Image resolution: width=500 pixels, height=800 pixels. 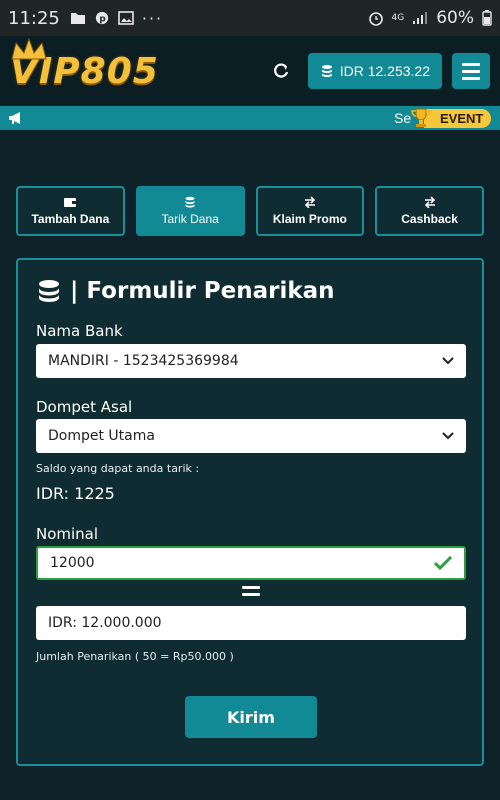 What do you see at coordinates (251, 623) in the screenshot?
I see `converted-amount-field: IDR: 12.000.000` at bounding box center [251, 623].